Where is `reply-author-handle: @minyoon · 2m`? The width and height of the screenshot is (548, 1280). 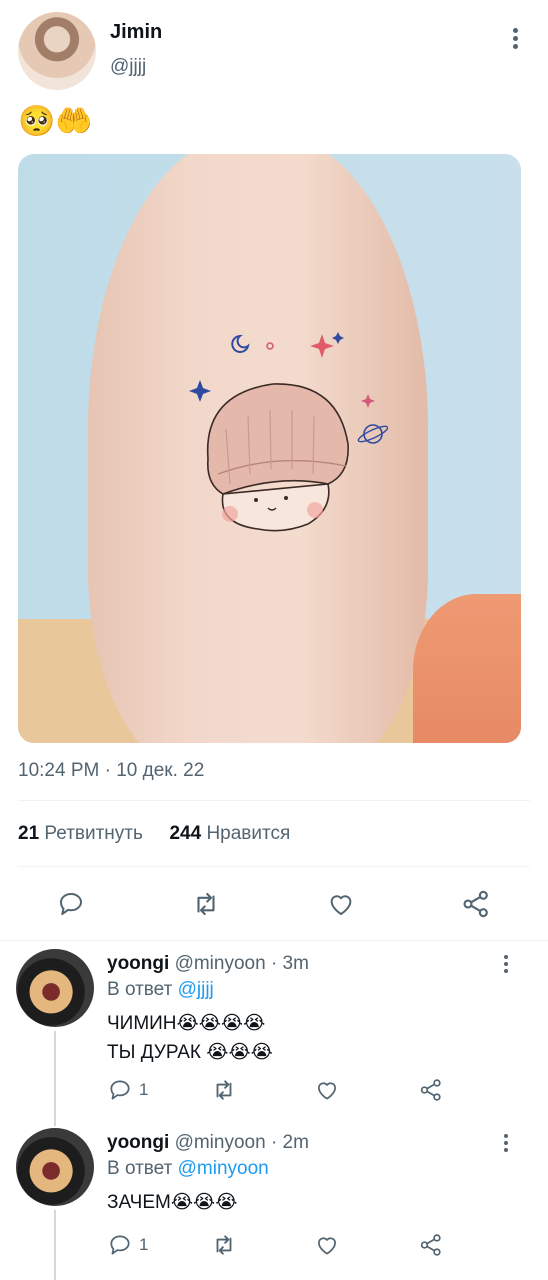 reply-author-handle: @minyoon · 2m is located at coordinates (242, 1142).